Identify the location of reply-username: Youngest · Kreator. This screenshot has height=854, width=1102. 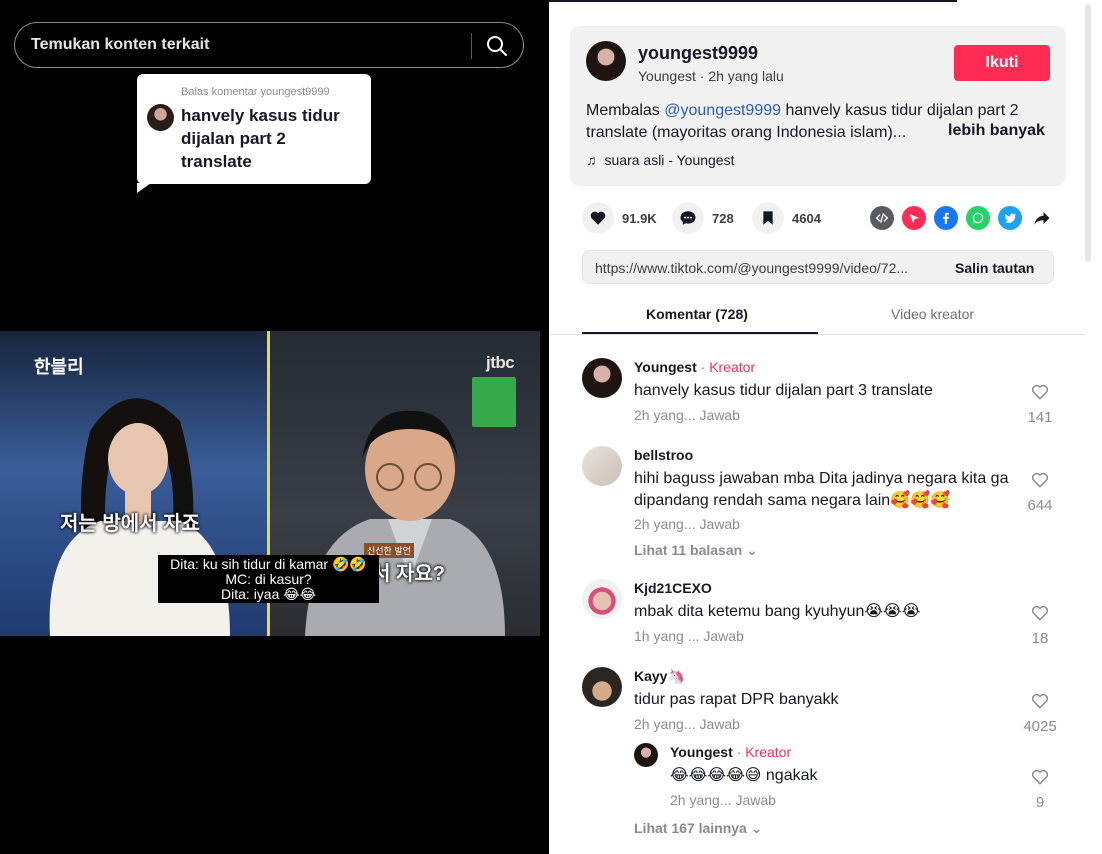
(730, 752).